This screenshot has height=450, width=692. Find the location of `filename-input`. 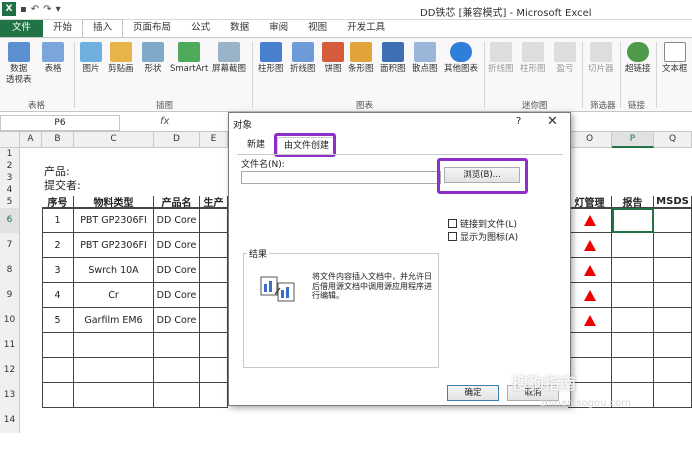

filename-input is located at coordinates (341, 177).